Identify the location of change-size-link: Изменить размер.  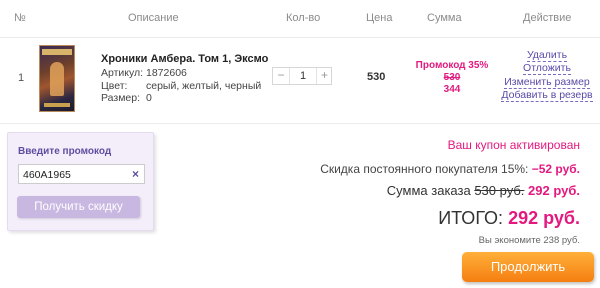
(547, 82).